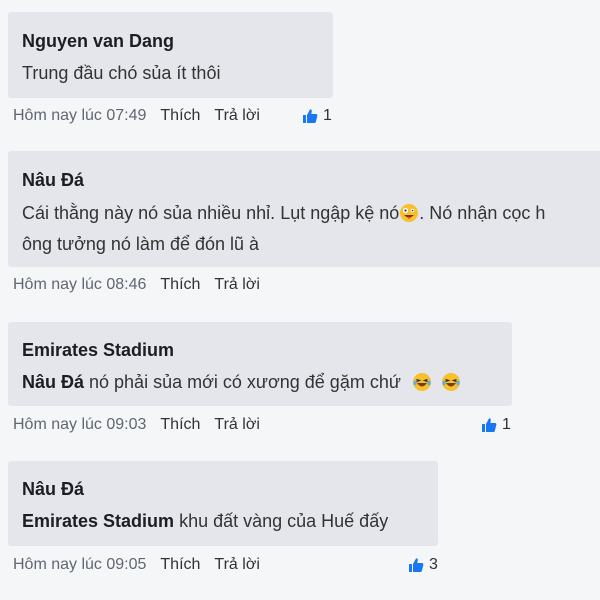 This screenshot has width=600, height=600. I want to click on comment-text-part: nó phải sủa mới có xương để gặm chứ, so click(242, 382).